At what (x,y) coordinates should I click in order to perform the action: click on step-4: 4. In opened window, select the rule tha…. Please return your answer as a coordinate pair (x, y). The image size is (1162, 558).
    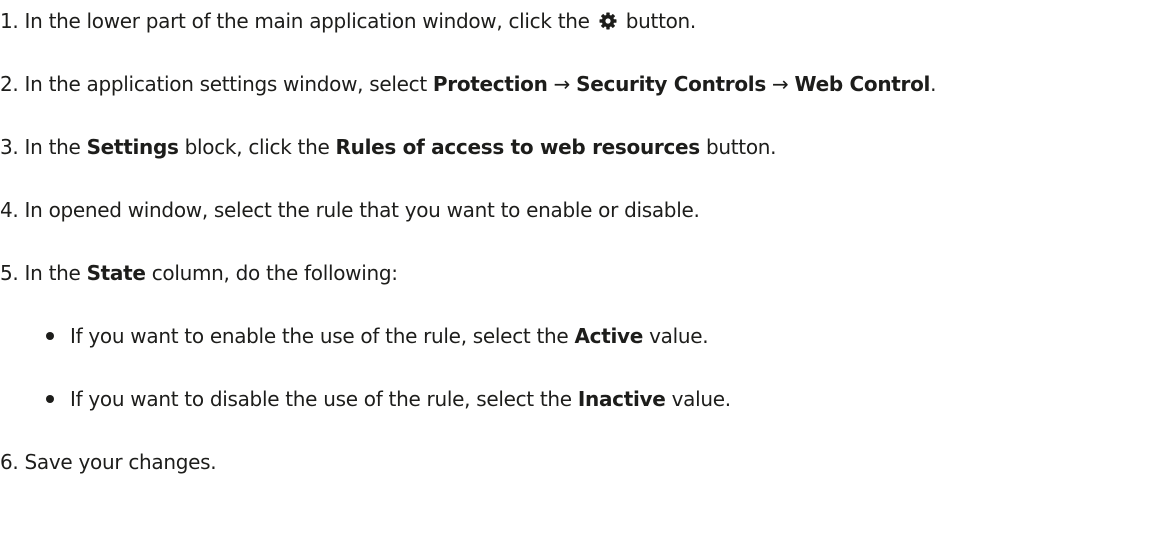
    Looking at the image, I should click on (350, 210).